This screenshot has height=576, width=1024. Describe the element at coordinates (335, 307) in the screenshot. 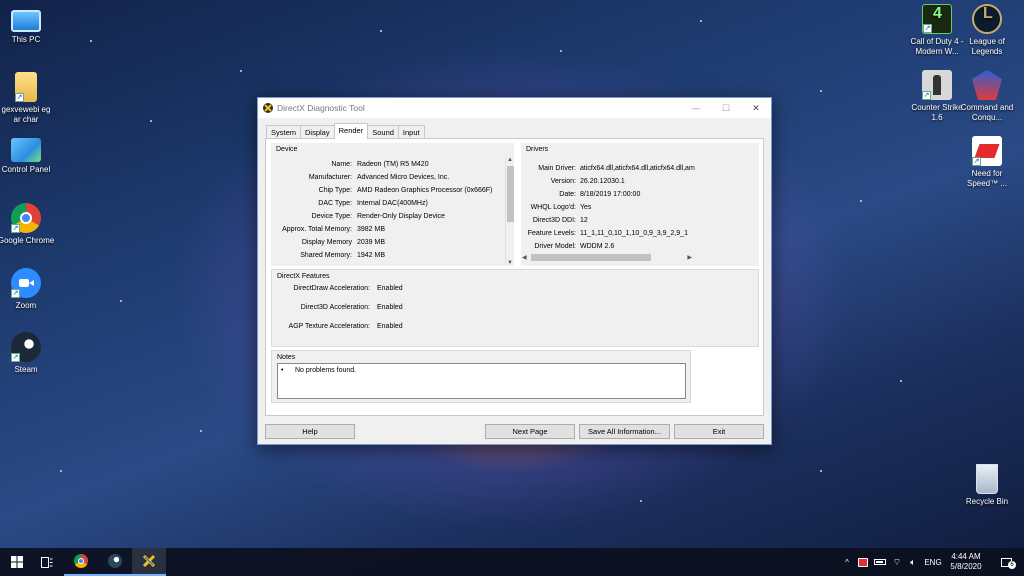

I see `feature-row-key: Direct3D Acceleration:` at that location.